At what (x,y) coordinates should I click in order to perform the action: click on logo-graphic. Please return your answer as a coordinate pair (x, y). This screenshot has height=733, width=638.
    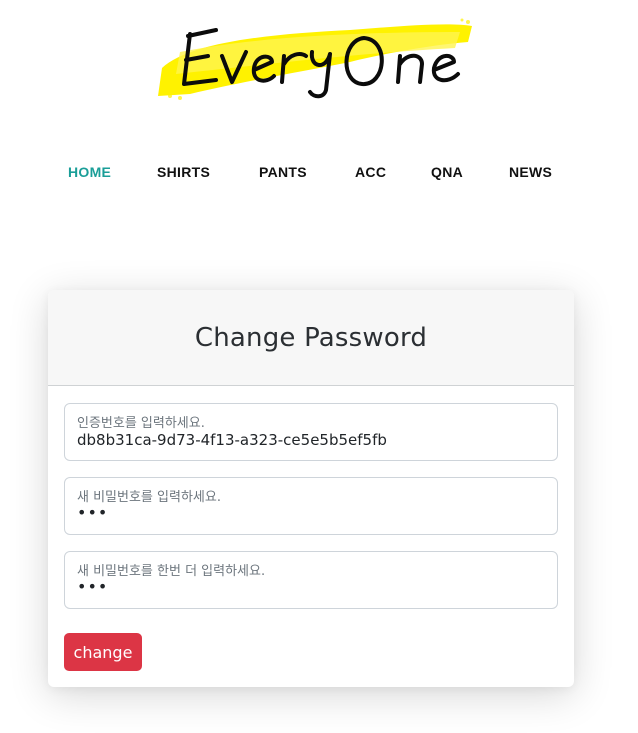
    Looking at the image, I should click on (315, 59).